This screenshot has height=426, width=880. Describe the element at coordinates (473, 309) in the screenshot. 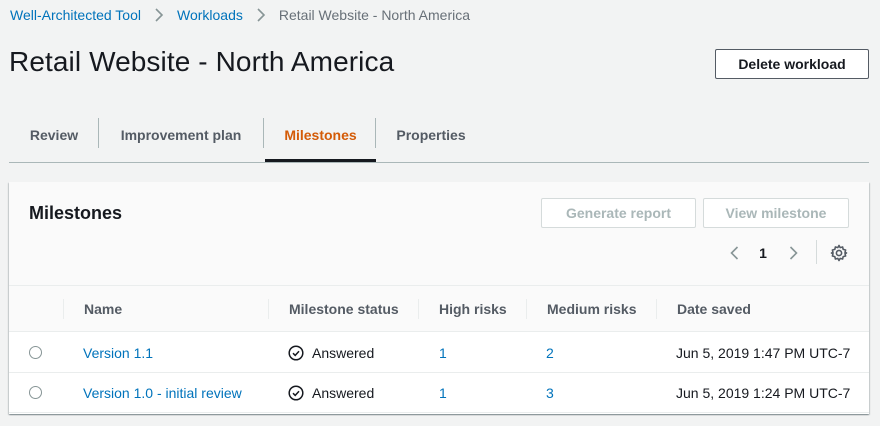

I see `column-header-high-risks: High risks` at that location.